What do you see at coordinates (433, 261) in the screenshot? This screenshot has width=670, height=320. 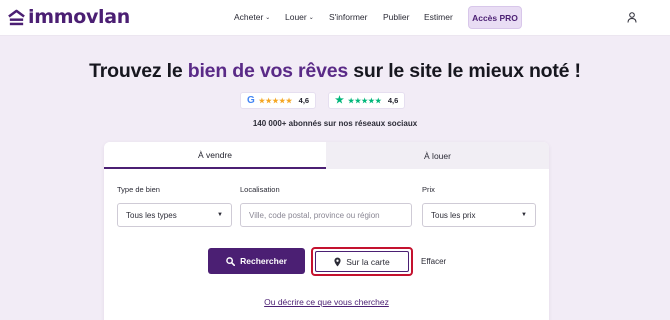 I see `clear-button: Effacer` at bounding box center [433, 261].